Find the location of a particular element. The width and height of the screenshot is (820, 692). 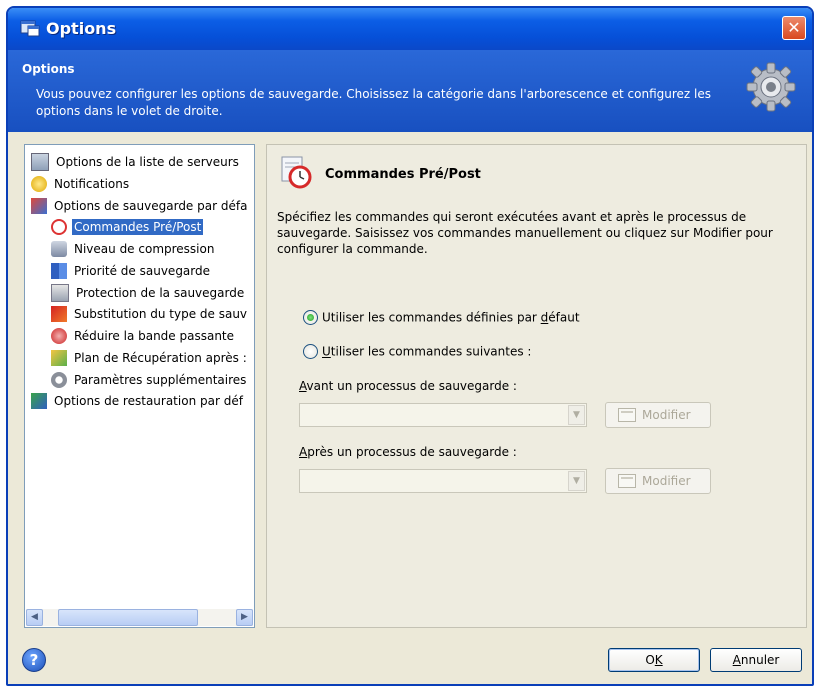

help-button: ? is located at coordinates (34, 660).